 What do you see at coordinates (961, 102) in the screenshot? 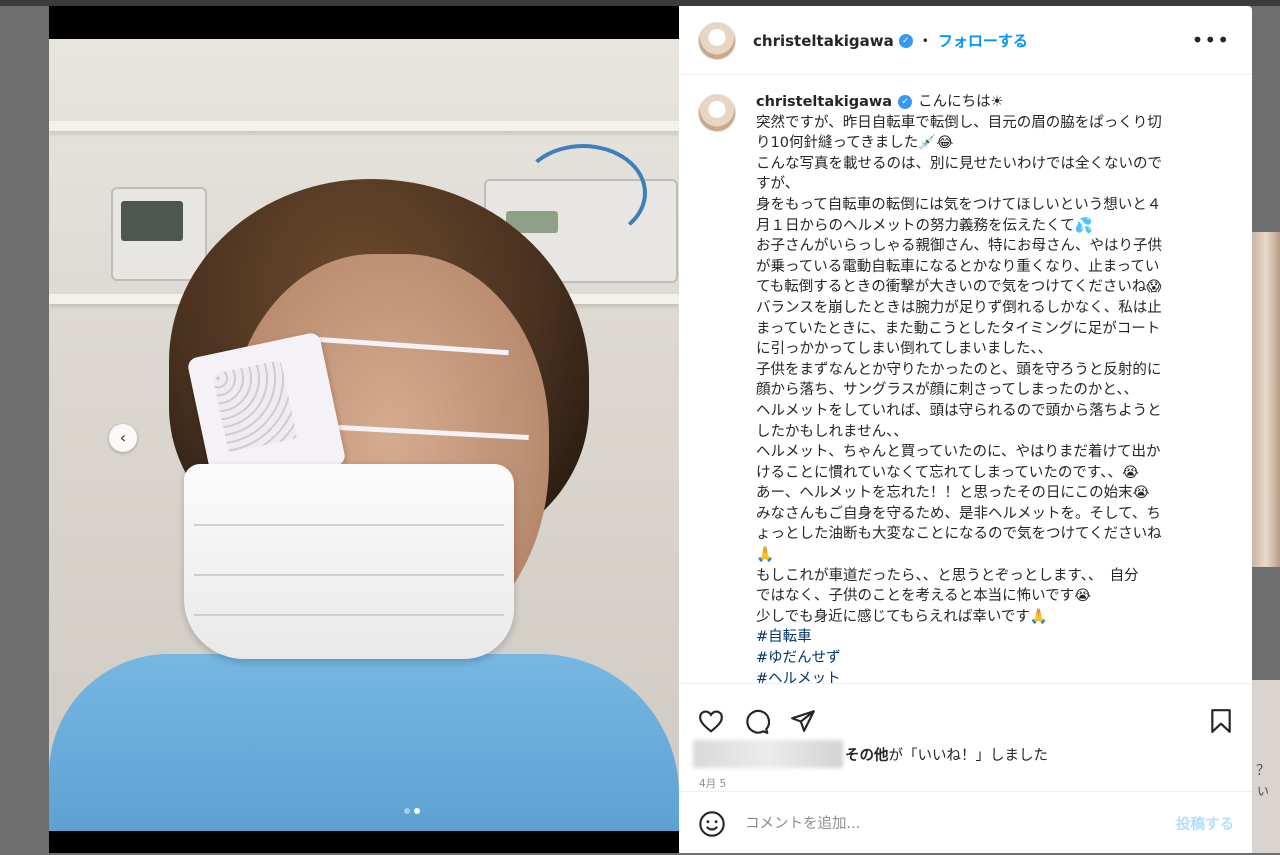
I see `caption-text: こんにちは☀` at bounding box center [961, 102].